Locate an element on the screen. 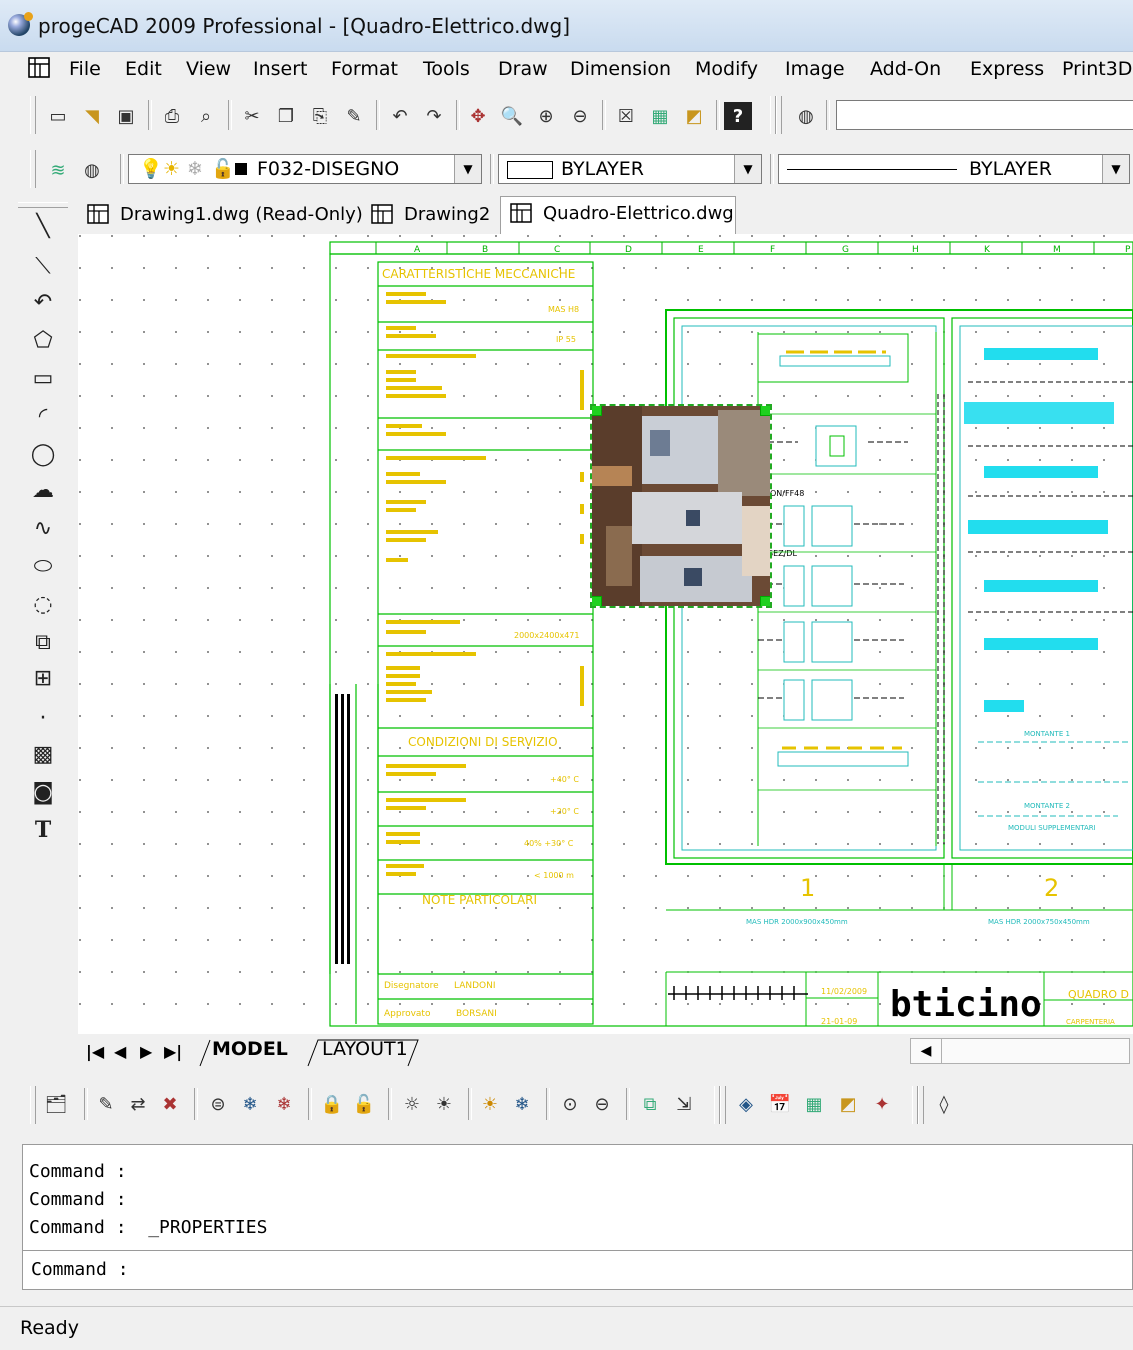 The image size is (1133, 1350). layer-isolate-icon: ⊜ is located at coordinates (218, 1104).